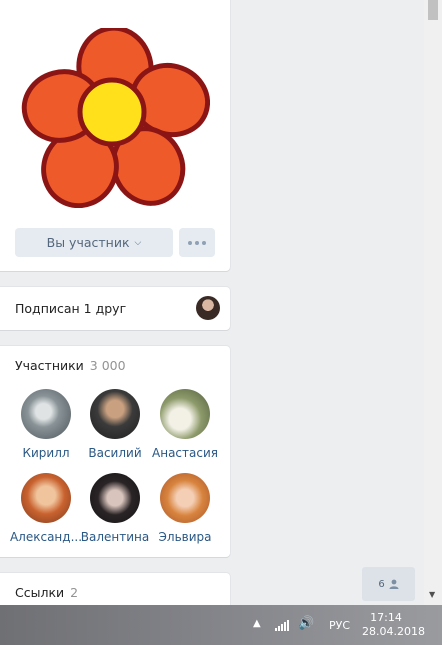  I want to click on members-title: Участники, so click(49, 365).